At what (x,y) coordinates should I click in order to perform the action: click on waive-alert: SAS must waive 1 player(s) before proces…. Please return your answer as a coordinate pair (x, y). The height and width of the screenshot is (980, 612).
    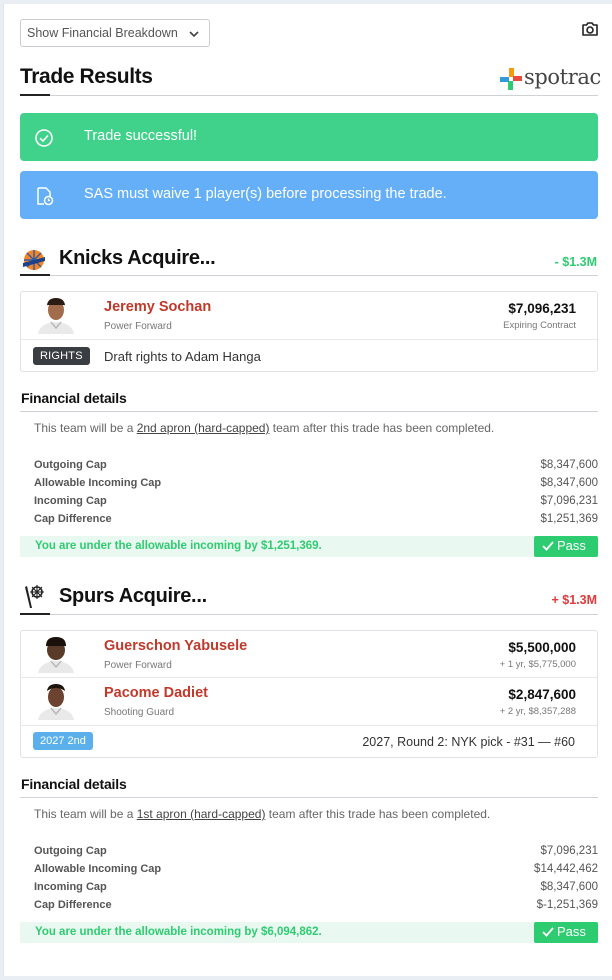
    Looking at the image, I should click on (309, 195).